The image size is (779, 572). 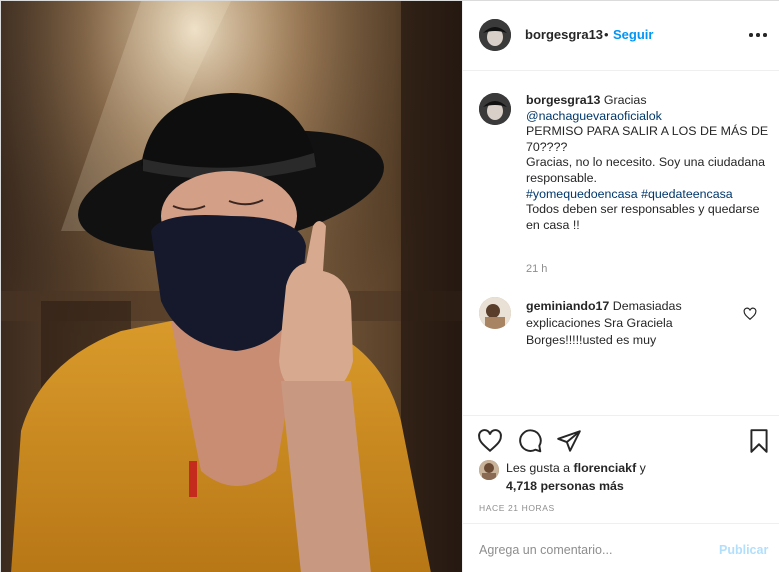 What do you see at coordinates (759, 35) in the screenshot?
I see `more-options-icon` at bounding box center [759, 35].